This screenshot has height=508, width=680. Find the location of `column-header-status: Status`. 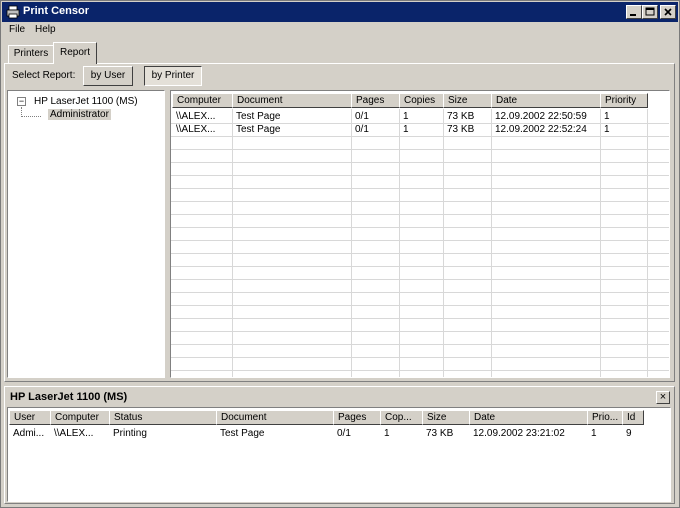

column-header-status: Status is located at coordinates (163, 417).